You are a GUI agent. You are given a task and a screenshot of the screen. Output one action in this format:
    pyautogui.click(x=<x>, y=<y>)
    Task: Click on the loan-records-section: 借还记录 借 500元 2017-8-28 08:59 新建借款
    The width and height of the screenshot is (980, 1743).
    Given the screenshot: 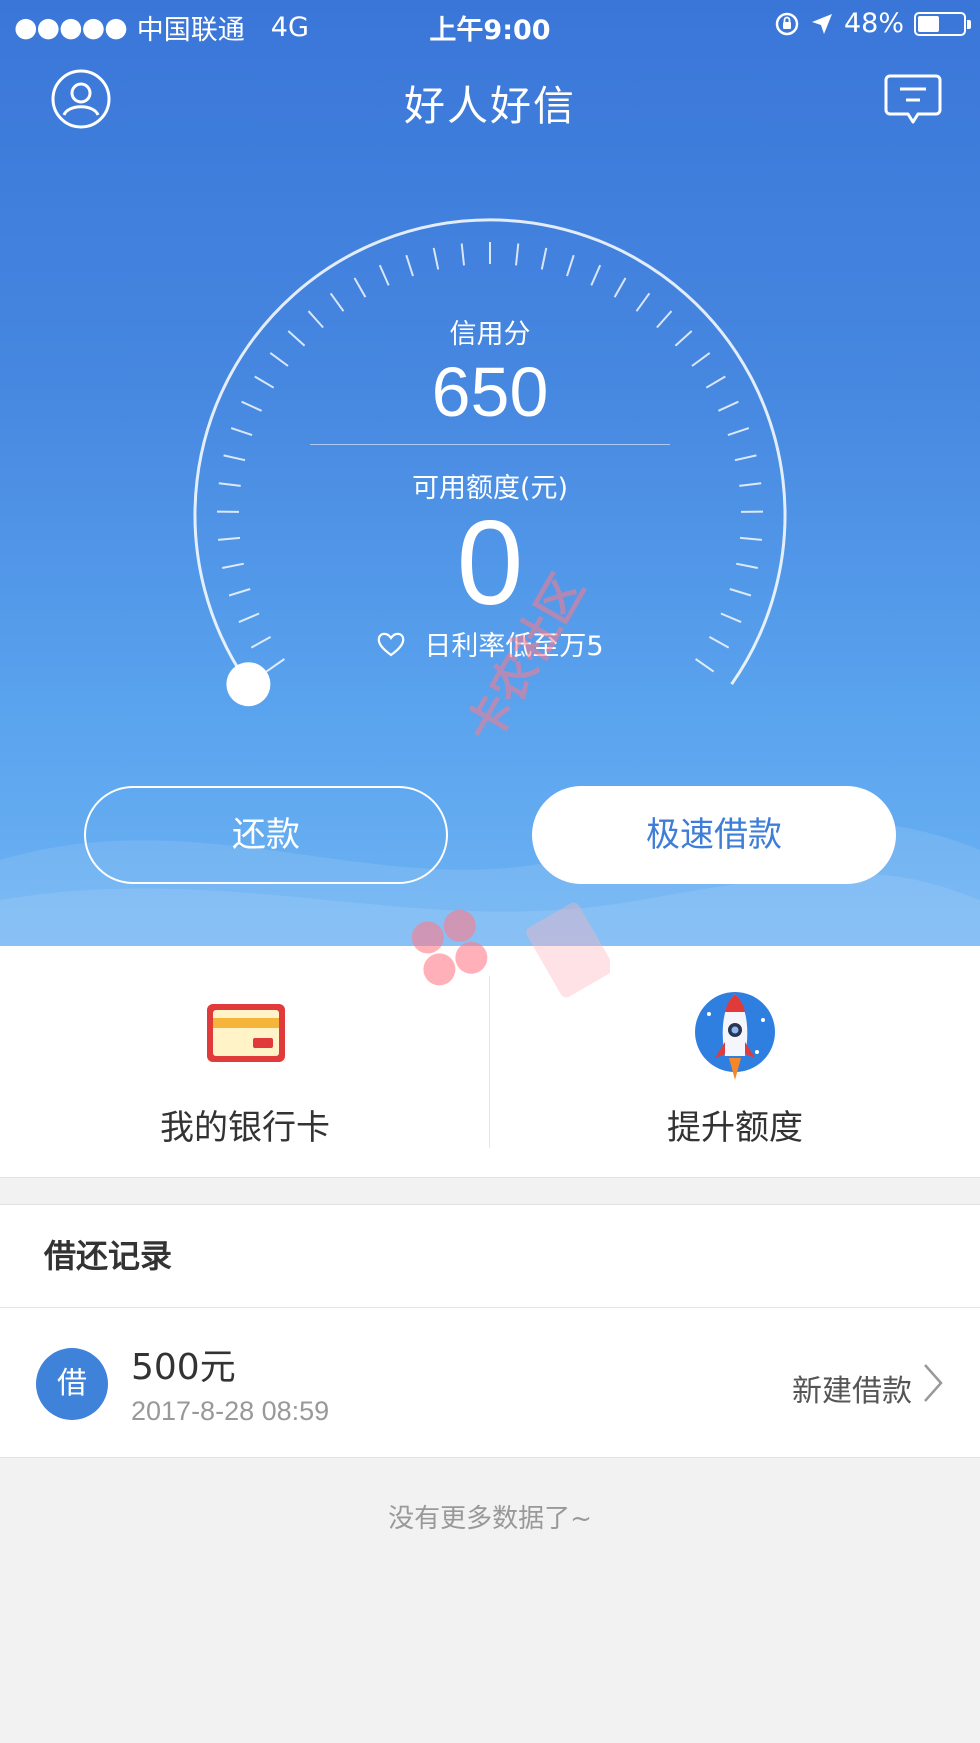 What is the action you would take?
    pyautogui.click(x=490, y=1331)
    